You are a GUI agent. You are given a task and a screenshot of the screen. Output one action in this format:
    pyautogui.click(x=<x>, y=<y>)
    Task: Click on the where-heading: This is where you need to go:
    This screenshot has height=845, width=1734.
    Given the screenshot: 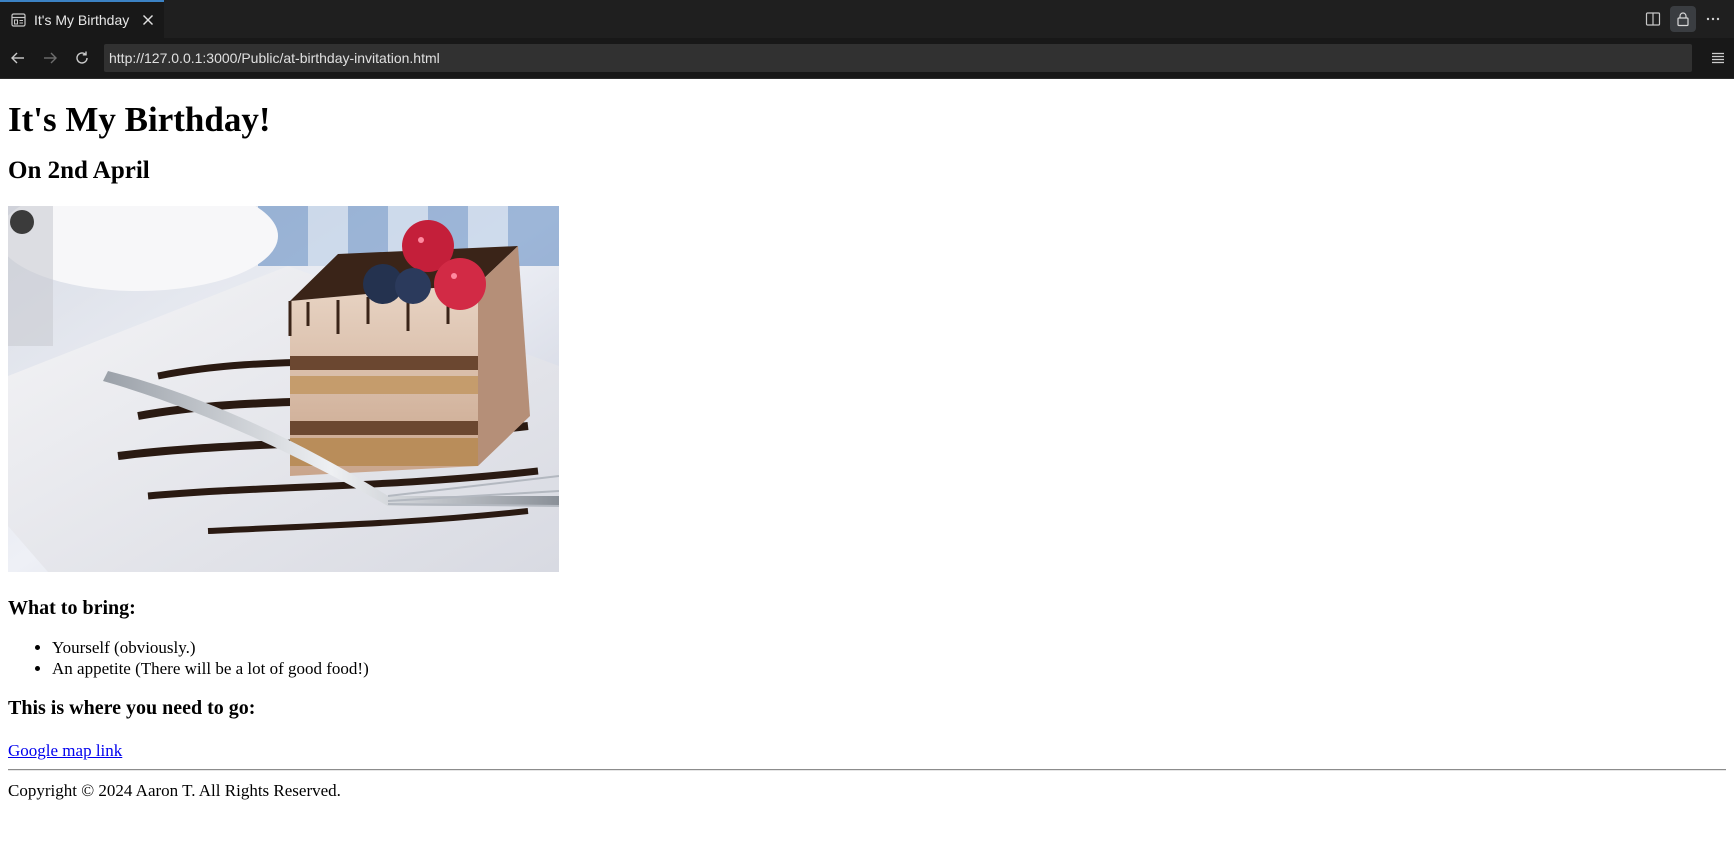 What is the action you would take?
    pyautogui.click(x=132, y=708)
    